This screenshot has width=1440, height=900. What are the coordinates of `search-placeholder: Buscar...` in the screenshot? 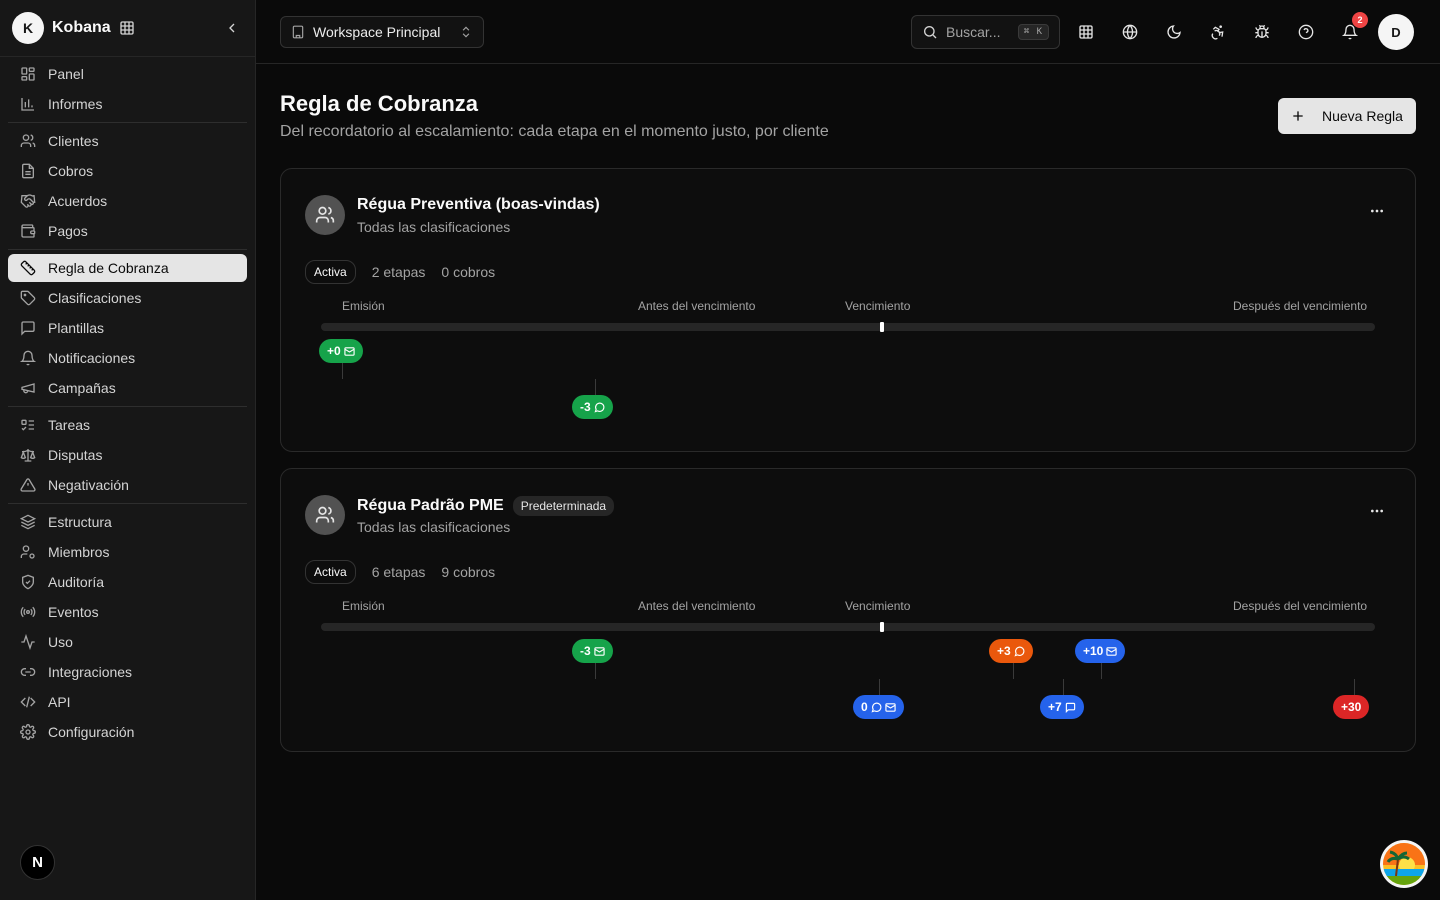 It's located at (973, 32).